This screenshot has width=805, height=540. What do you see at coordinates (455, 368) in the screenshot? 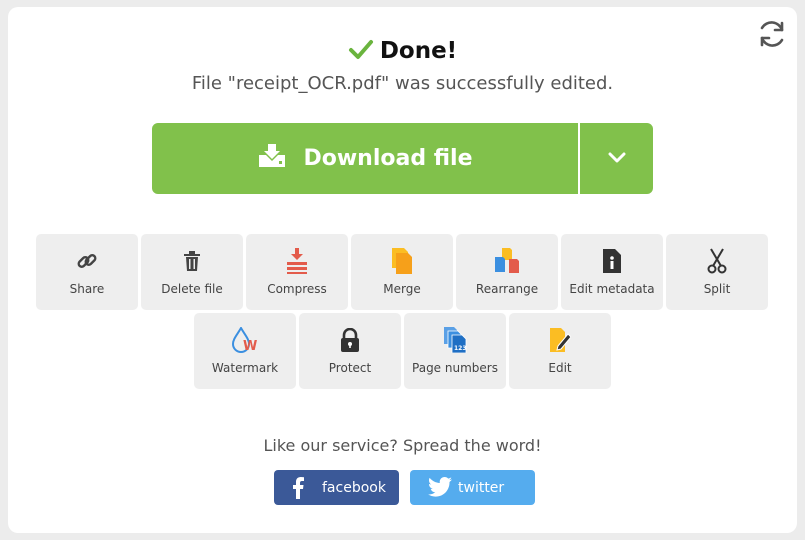
I see `tool-label: Page numbers` at bounding box center [455, 368].